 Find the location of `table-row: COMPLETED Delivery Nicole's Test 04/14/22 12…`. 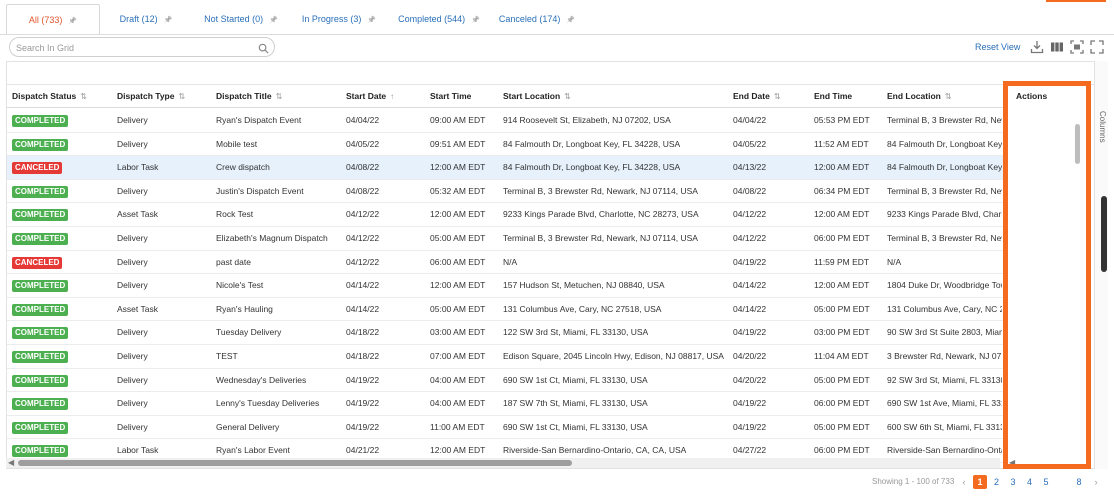

table-row: COMPLETED Delivery Nicole's Test 04/14/22 12… is located at coordinates (550, 286).